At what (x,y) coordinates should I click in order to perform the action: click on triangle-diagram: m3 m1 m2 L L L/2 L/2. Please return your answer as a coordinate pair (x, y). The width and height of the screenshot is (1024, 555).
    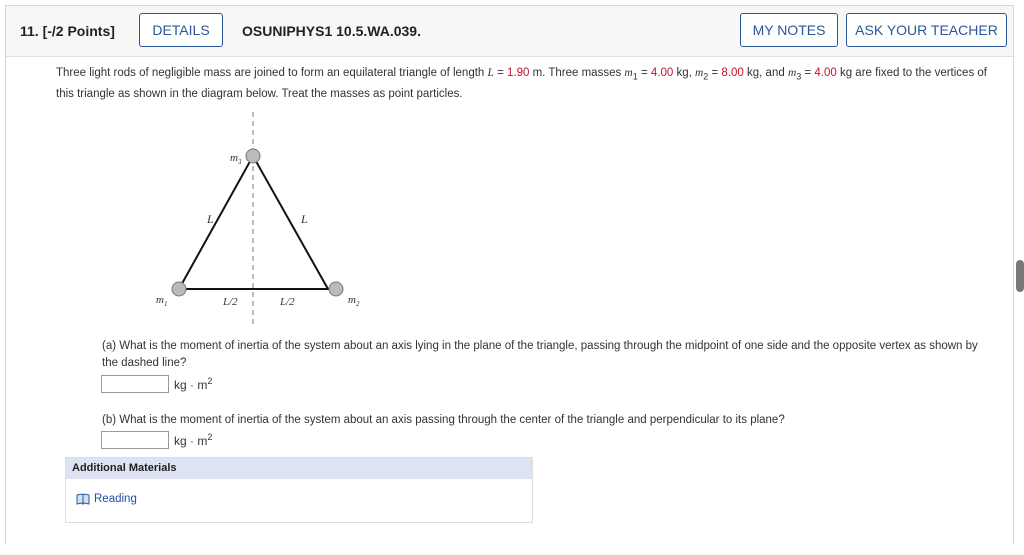
    Looking at the image, I should click on (258, 220).